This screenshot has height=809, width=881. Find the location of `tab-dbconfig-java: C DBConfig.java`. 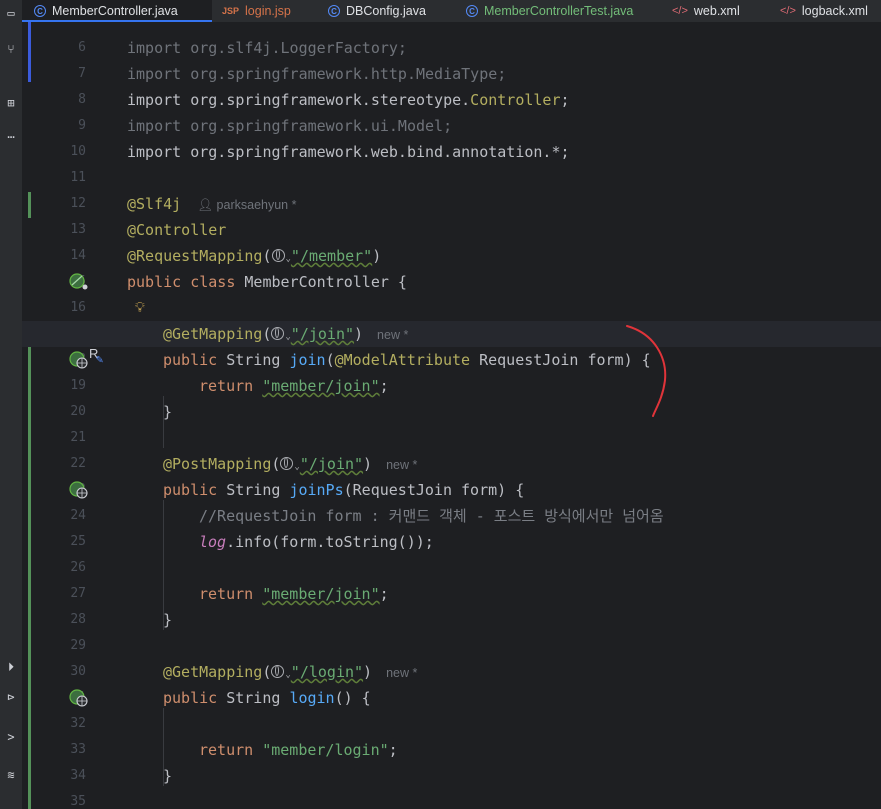

tab-dbconfig-java: C DBConfig.java is located at coordinates (377, 11).